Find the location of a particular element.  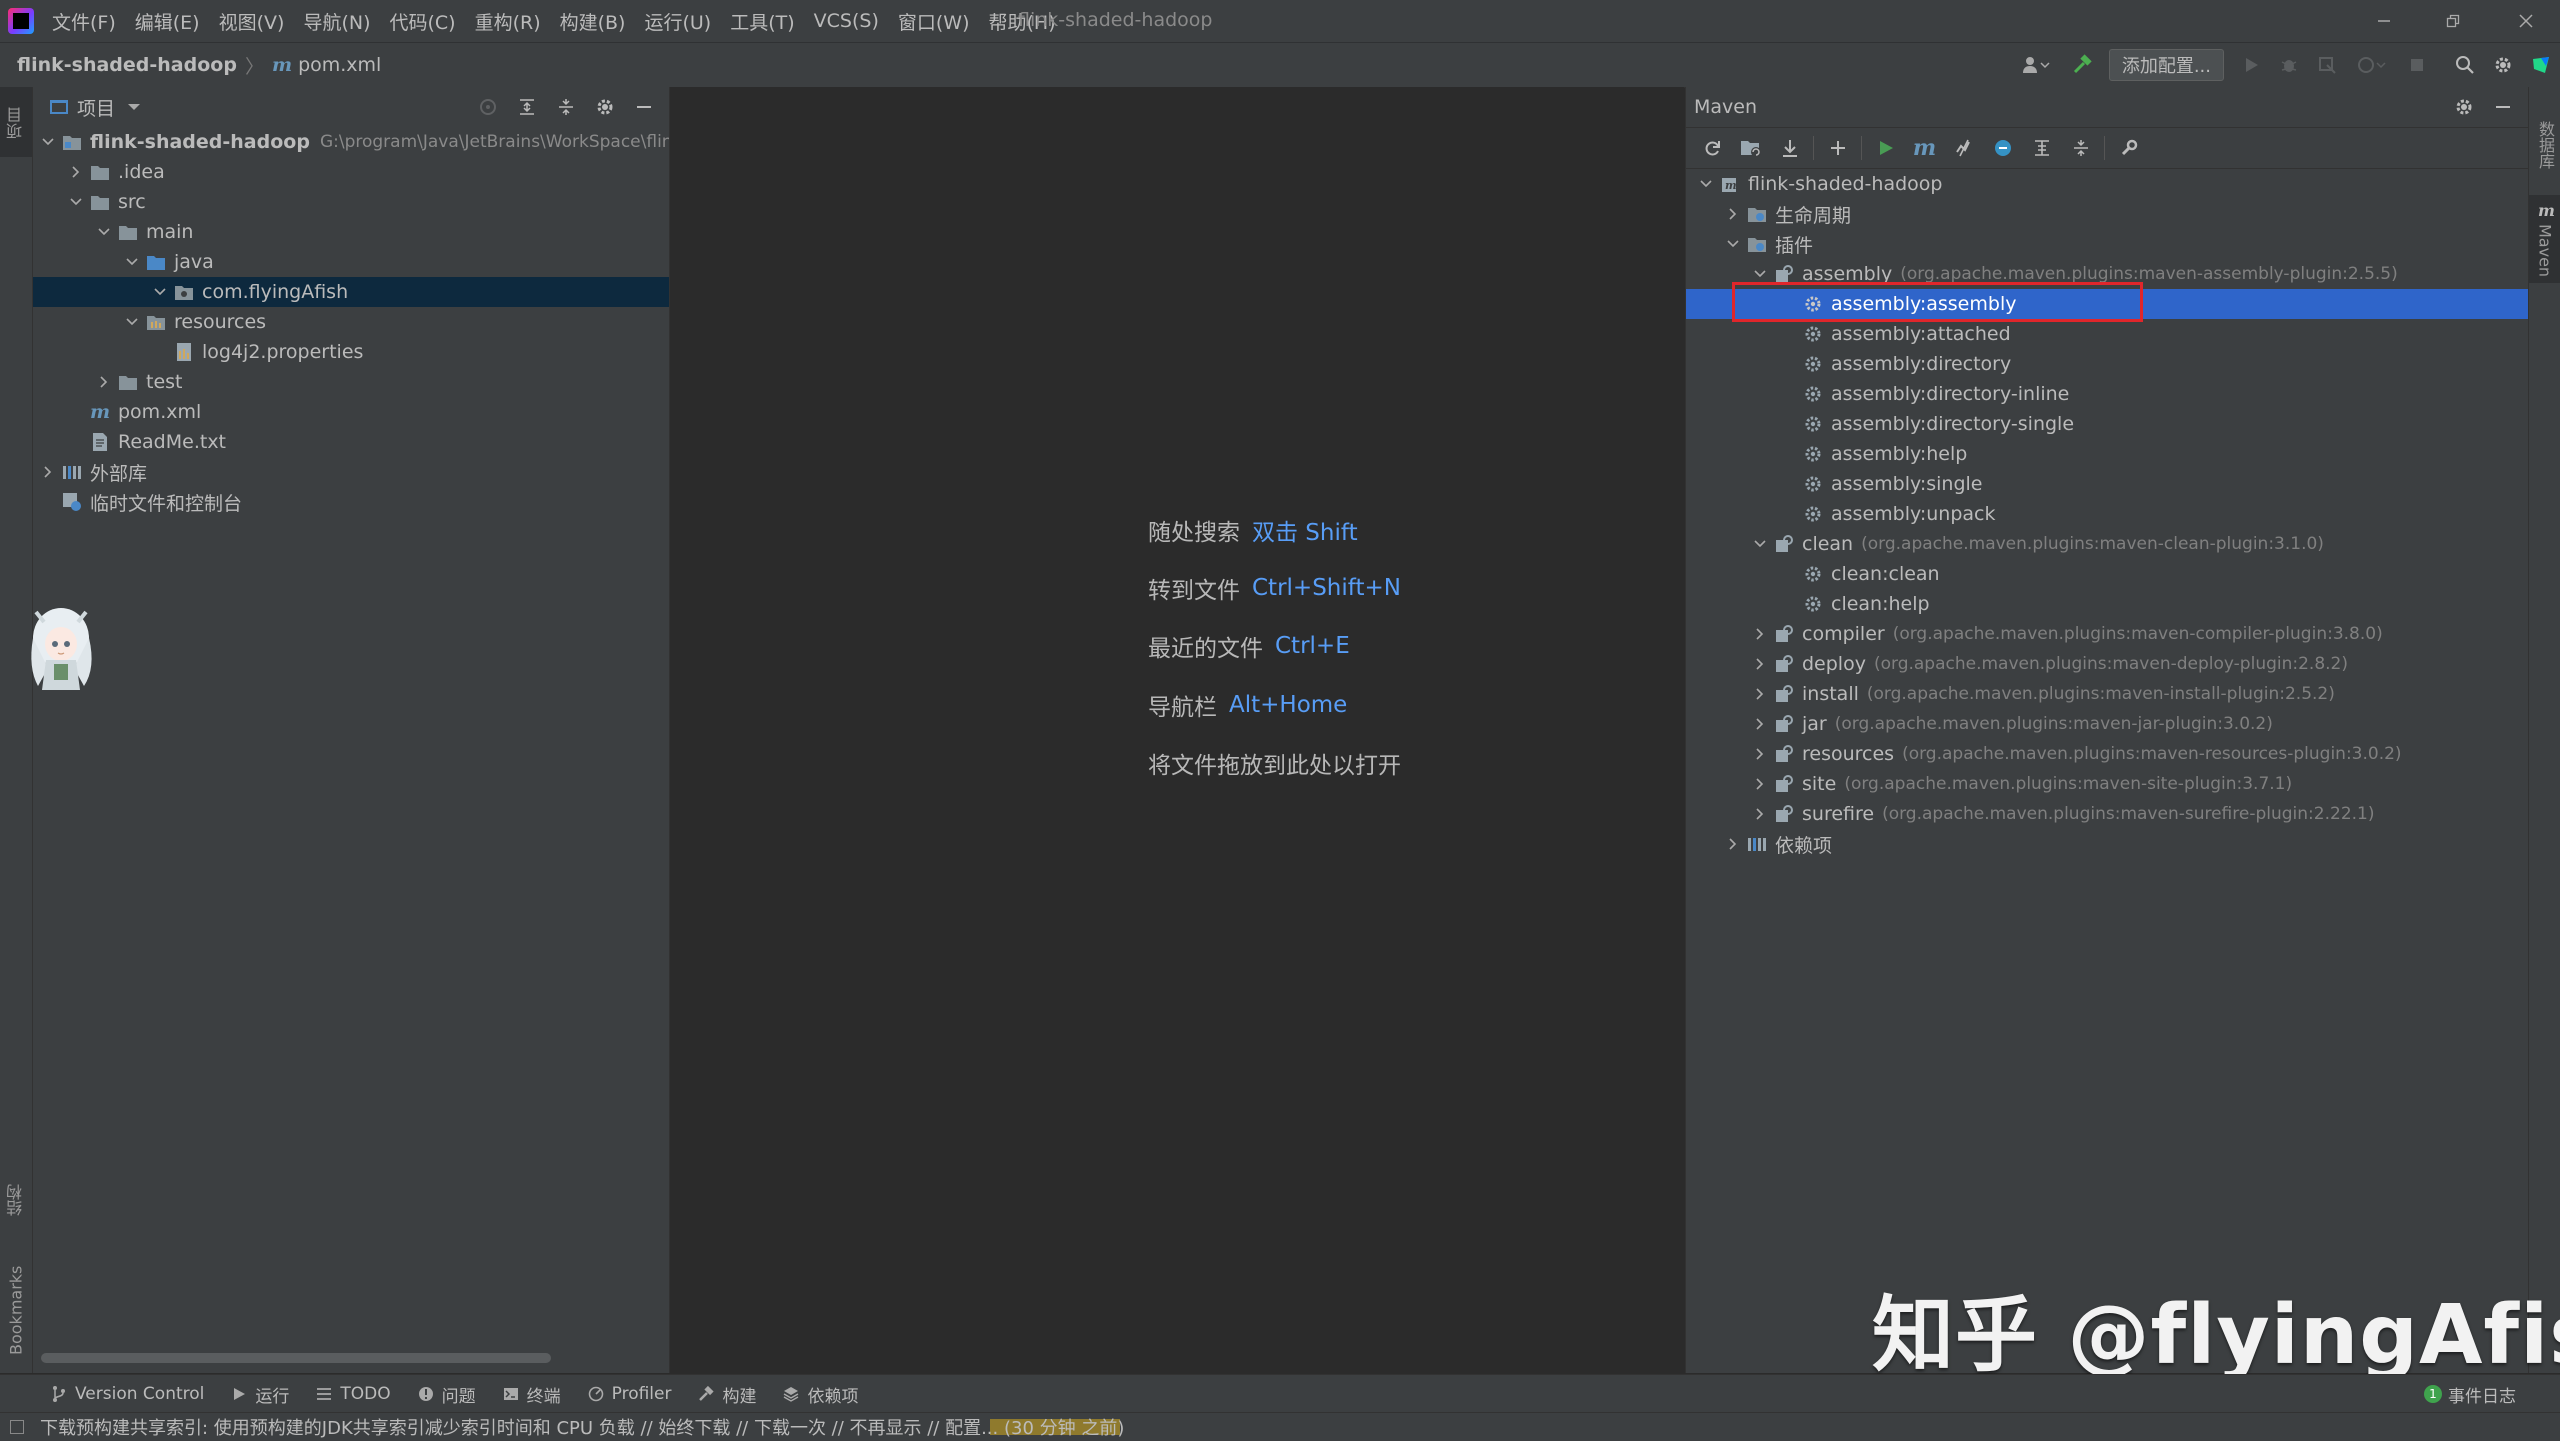

menu-code: 代码(C) is located at coordinates (422, 21).